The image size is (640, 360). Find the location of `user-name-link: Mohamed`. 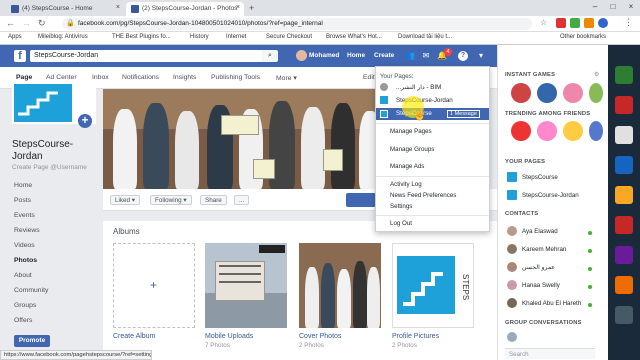

user-name-link: Mohamed is located at coordinates (324, 55).